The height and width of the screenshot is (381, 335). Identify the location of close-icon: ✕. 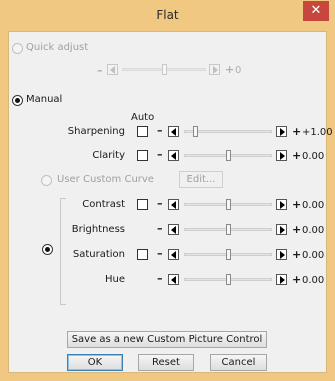
(316, 10).